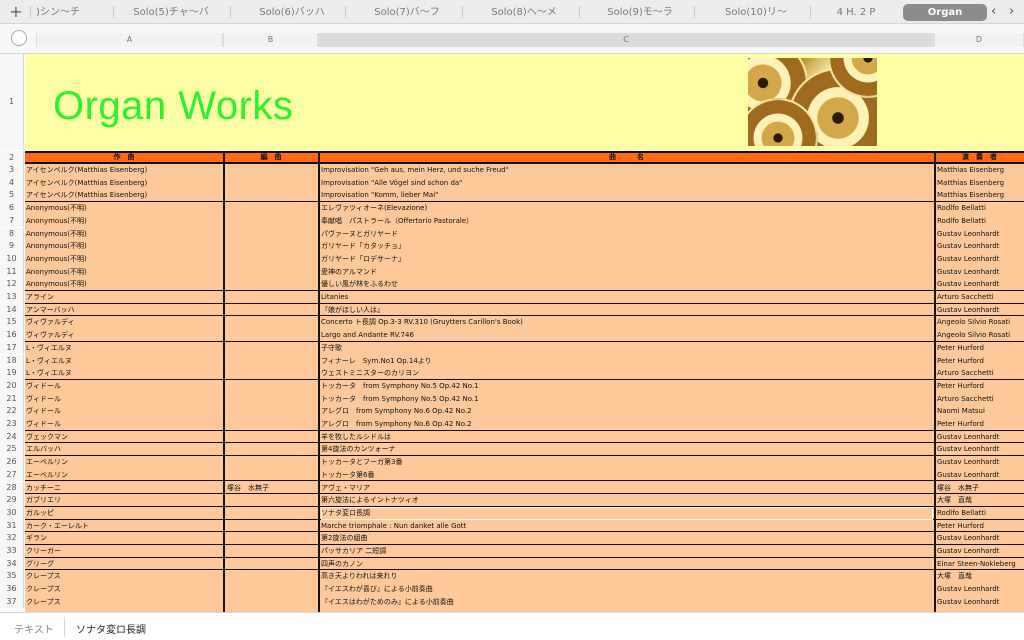  What do you see at coordinates (627, 500) in the screenshot?
I see `piece-cell: 第六旋法によるイントナツィオ` at bounding box center [627, 500].